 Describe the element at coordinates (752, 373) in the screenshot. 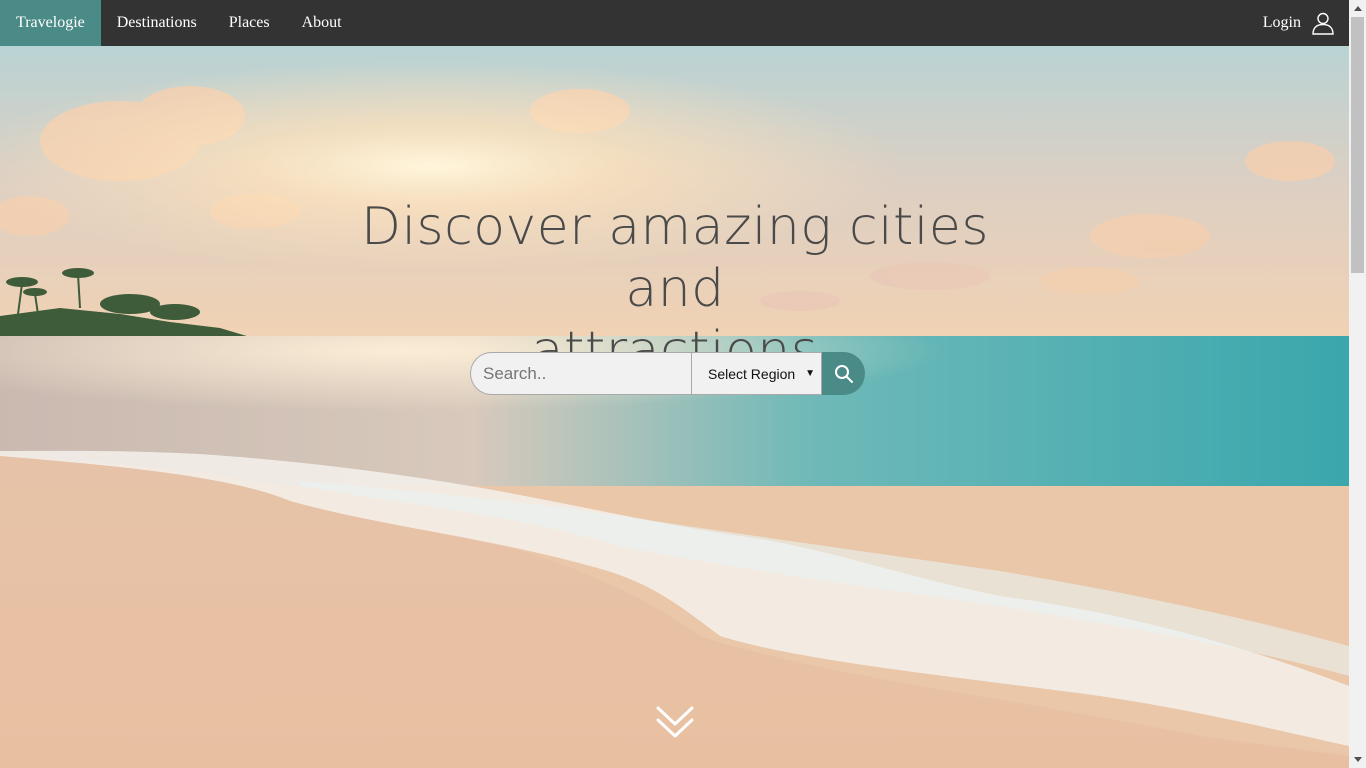

I see `region-select-value: Select Region` at that location.